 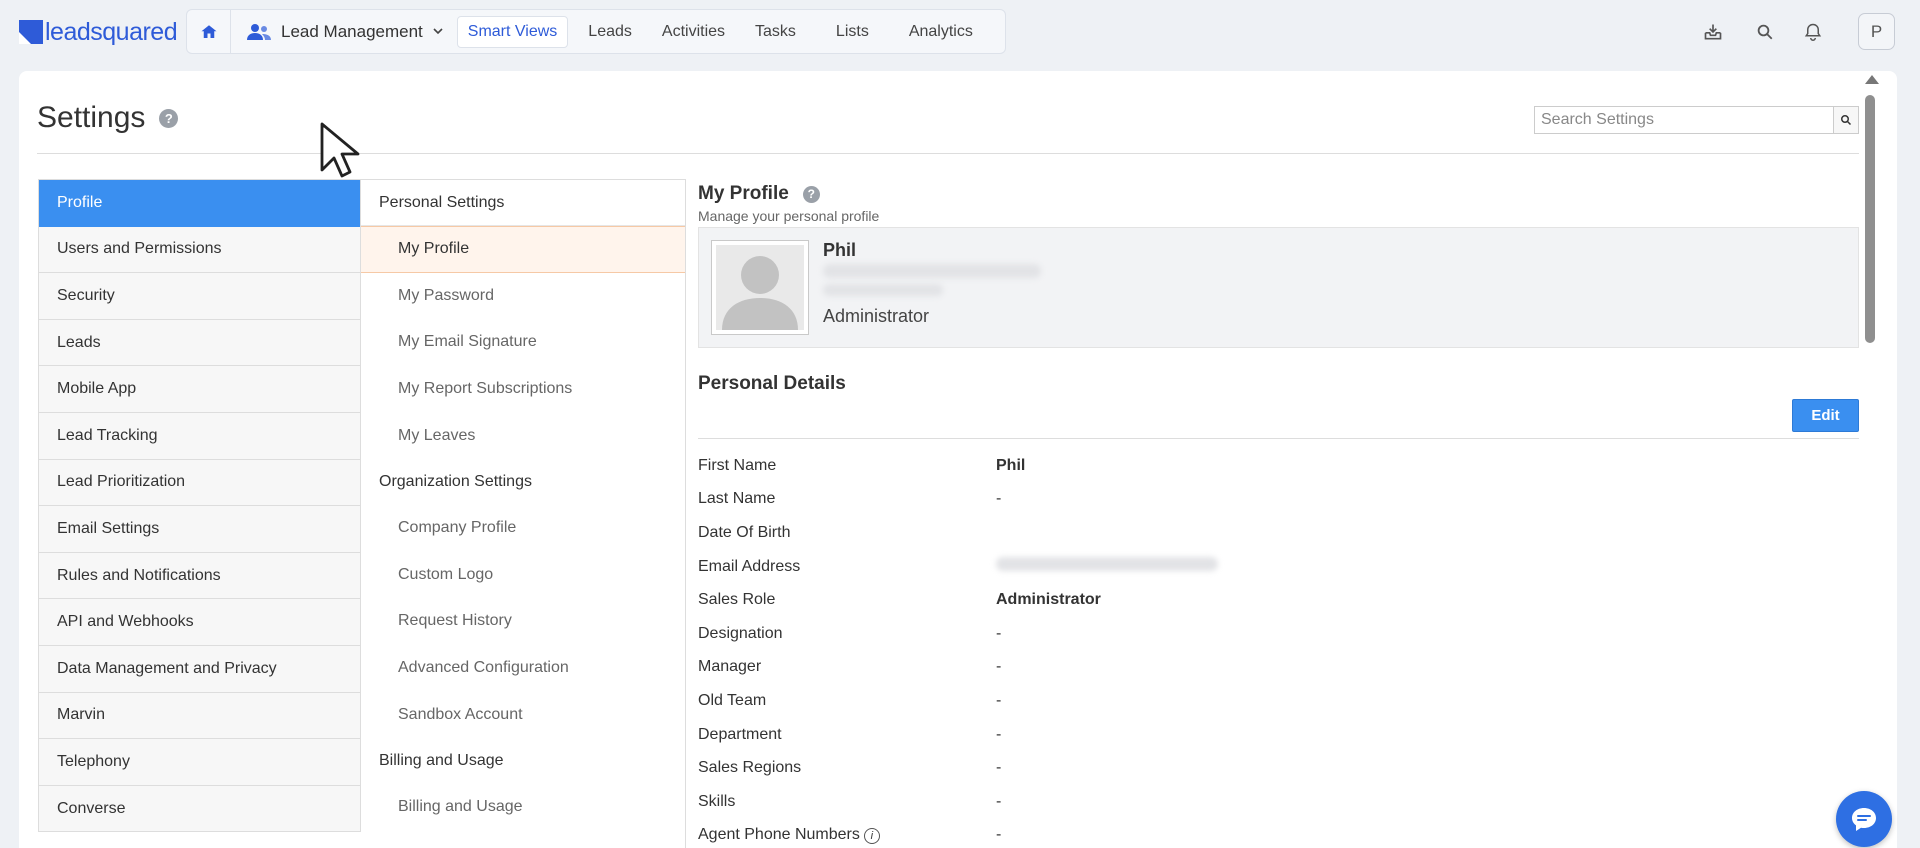 I want to click on chat-bubble-icon, so click(x=1864, y=819).